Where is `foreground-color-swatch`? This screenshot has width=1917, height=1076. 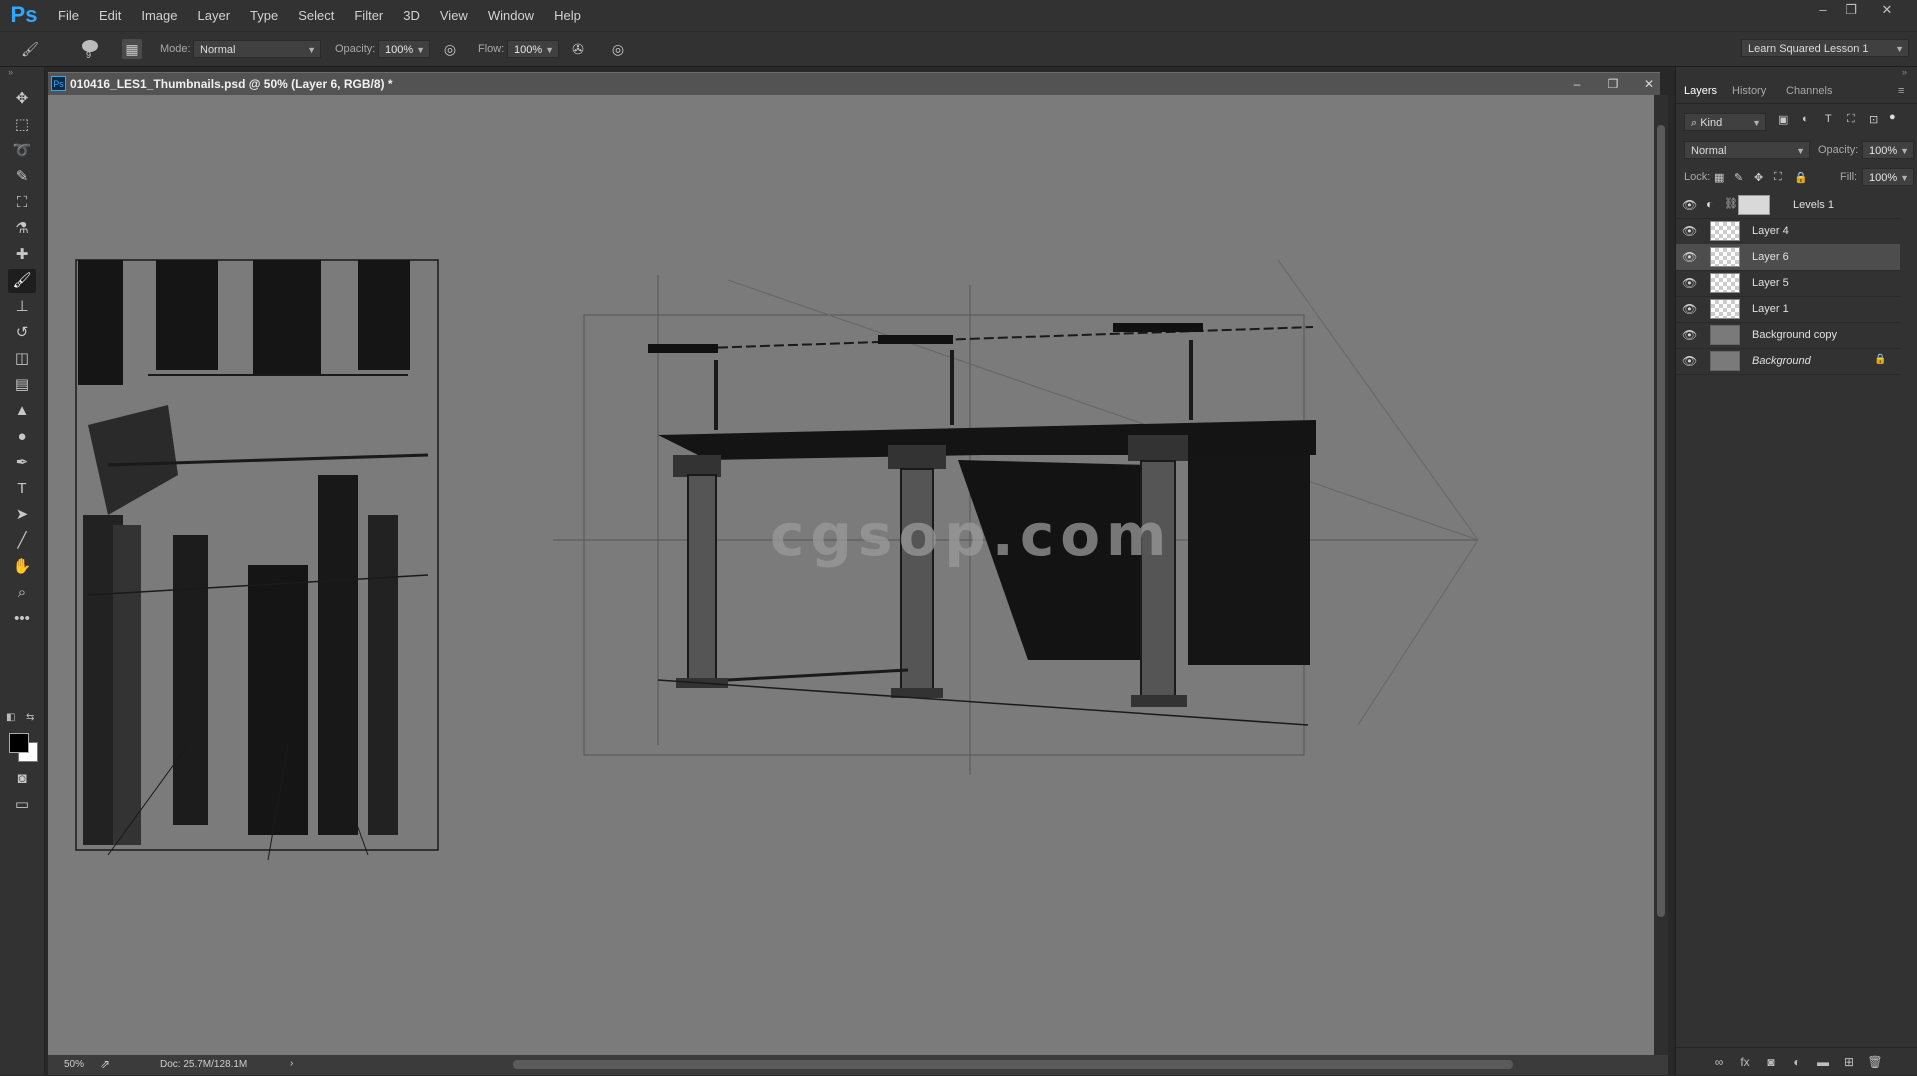
foreground-color-swatch is located at coordinates (19, 743).